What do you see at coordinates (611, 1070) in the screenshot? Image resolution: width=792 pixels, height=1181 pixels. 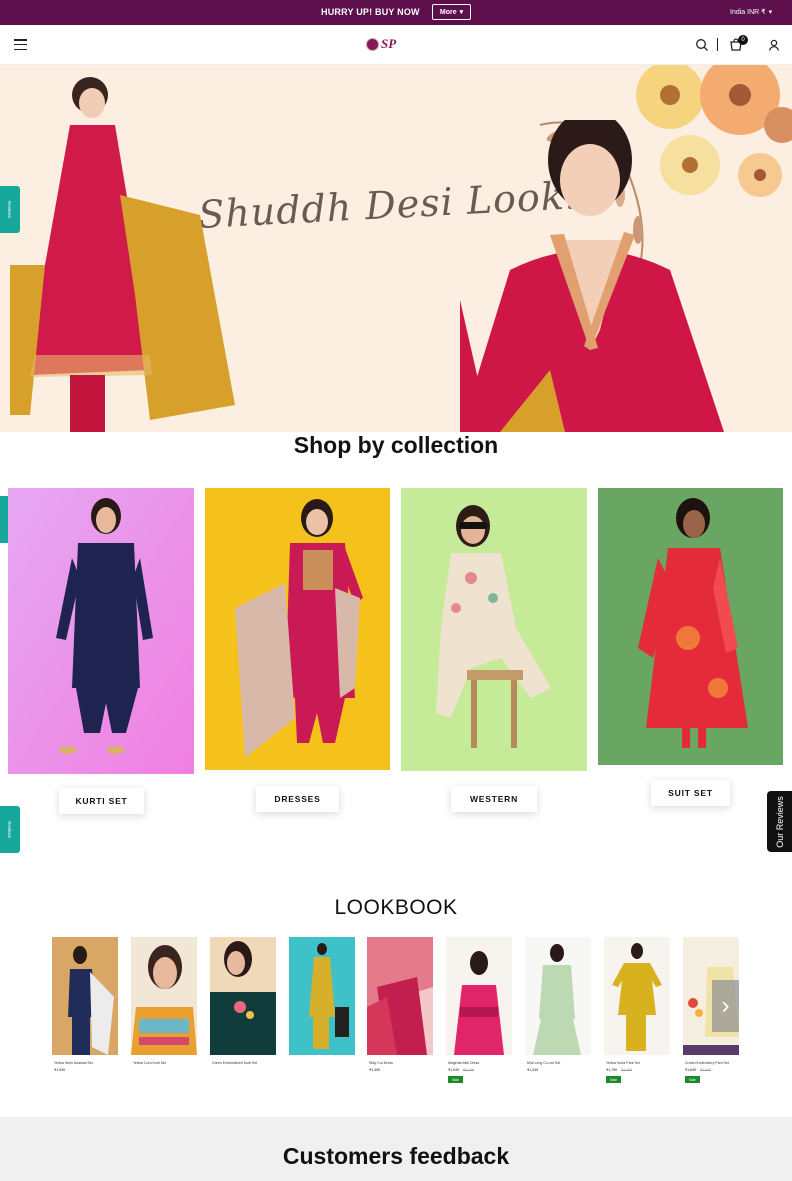 I see `price: ₹1,799` at bounding box center [611, 1070].